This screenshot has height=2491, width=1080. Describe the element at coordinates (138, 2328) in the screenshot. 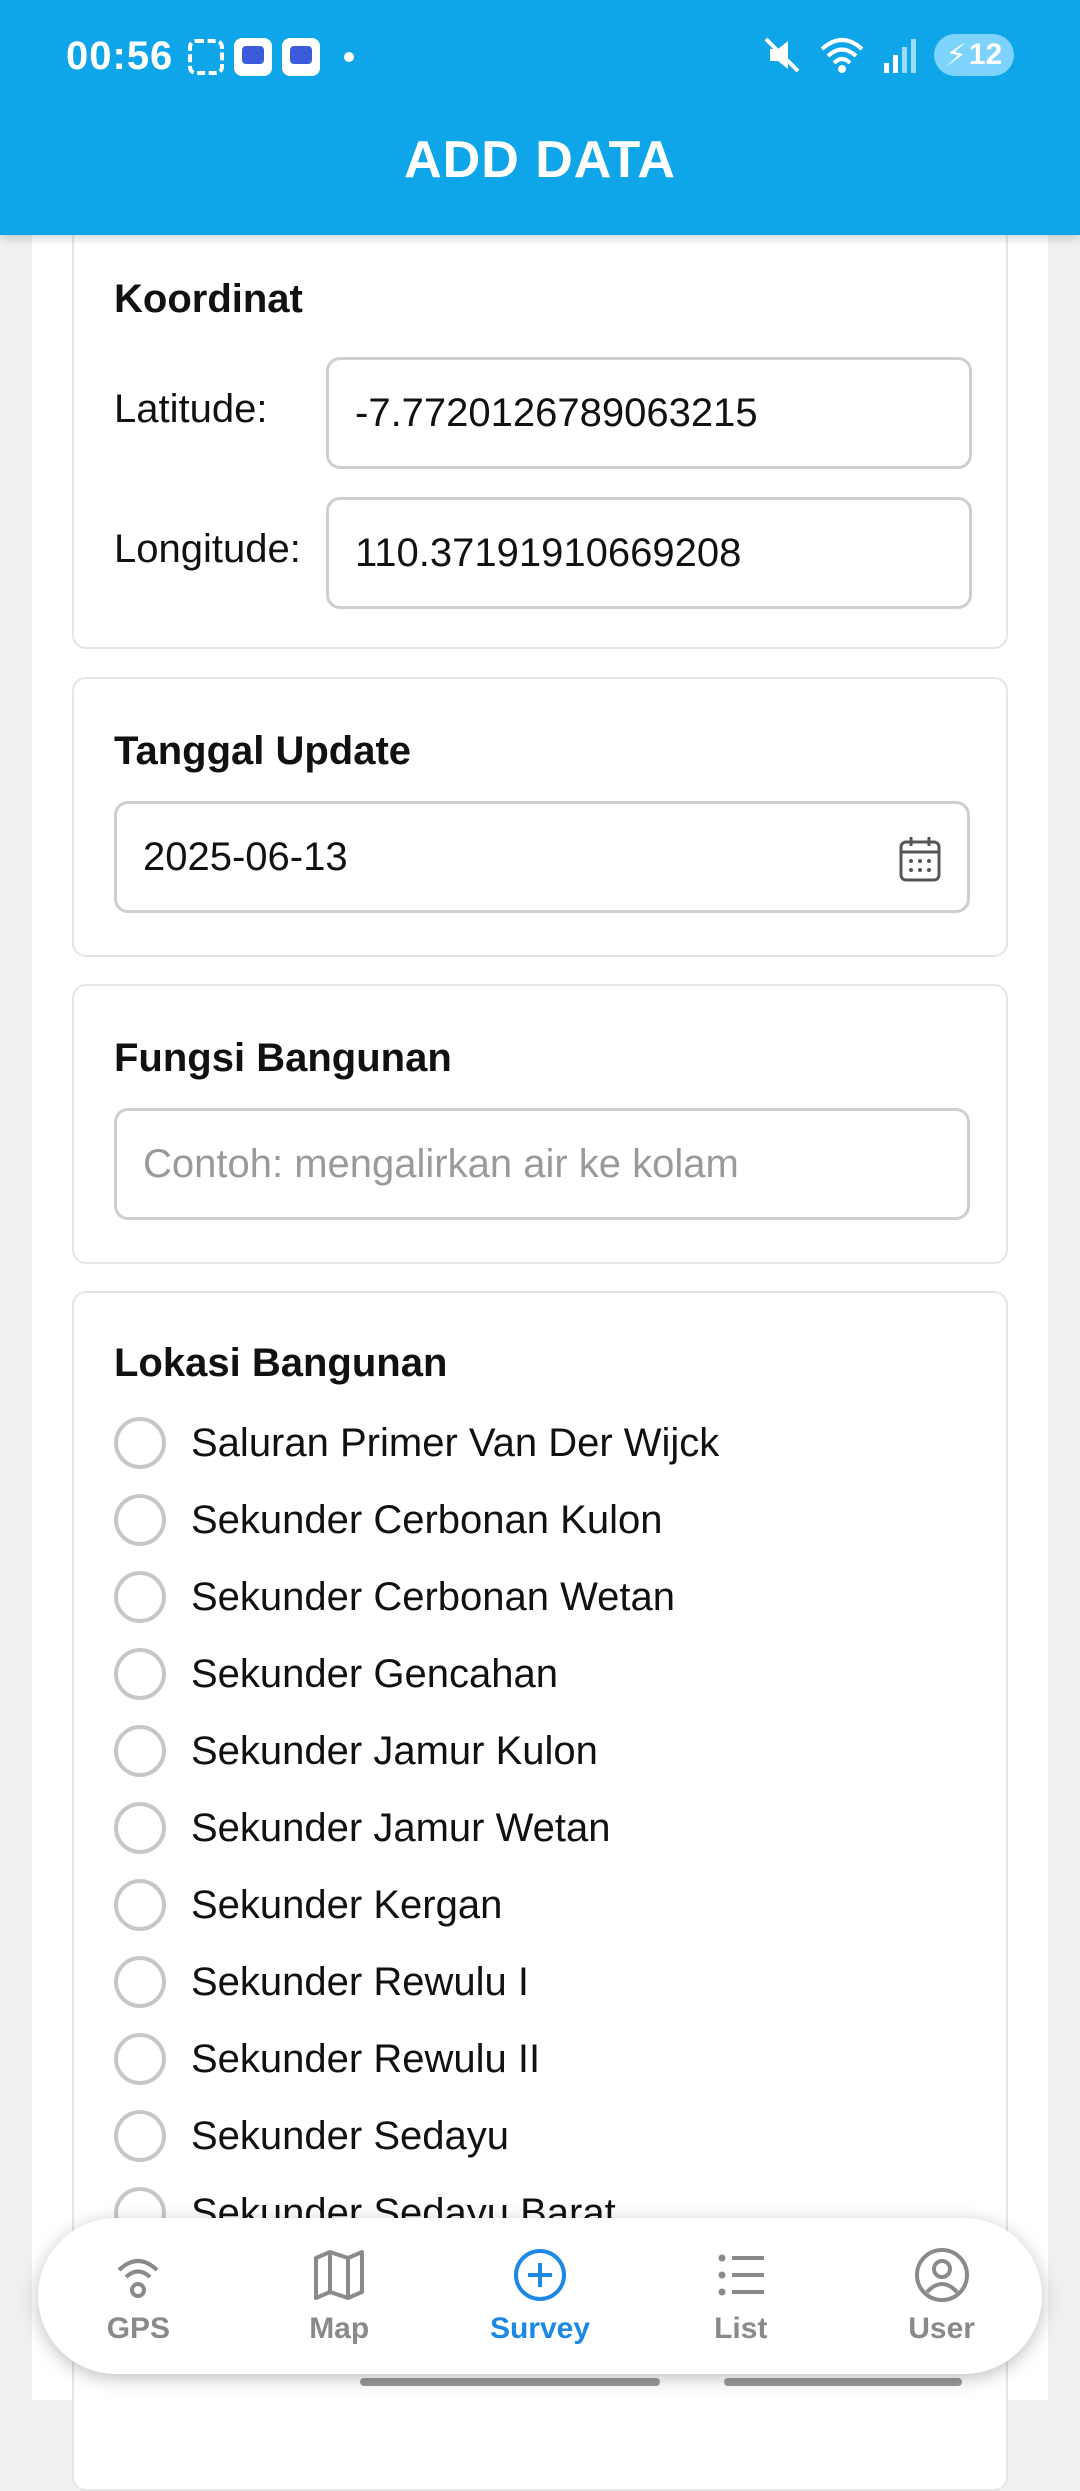

I see `nav-gps-label: GPS` at that location.